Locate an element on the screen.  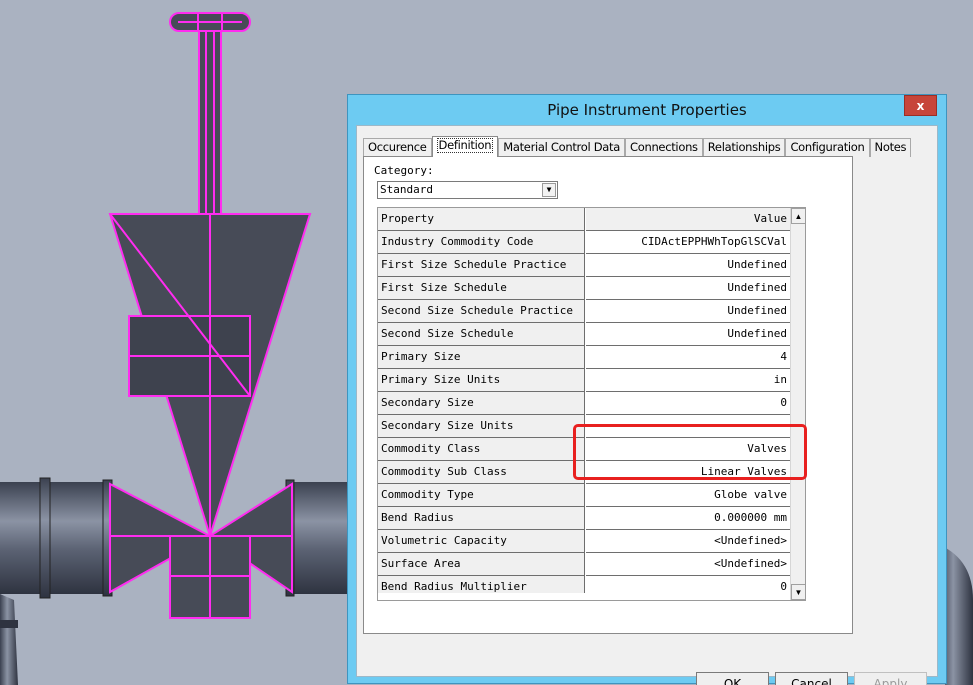
title-bar: Pipe Instrument Properties x is located at coordinates (647, 110).